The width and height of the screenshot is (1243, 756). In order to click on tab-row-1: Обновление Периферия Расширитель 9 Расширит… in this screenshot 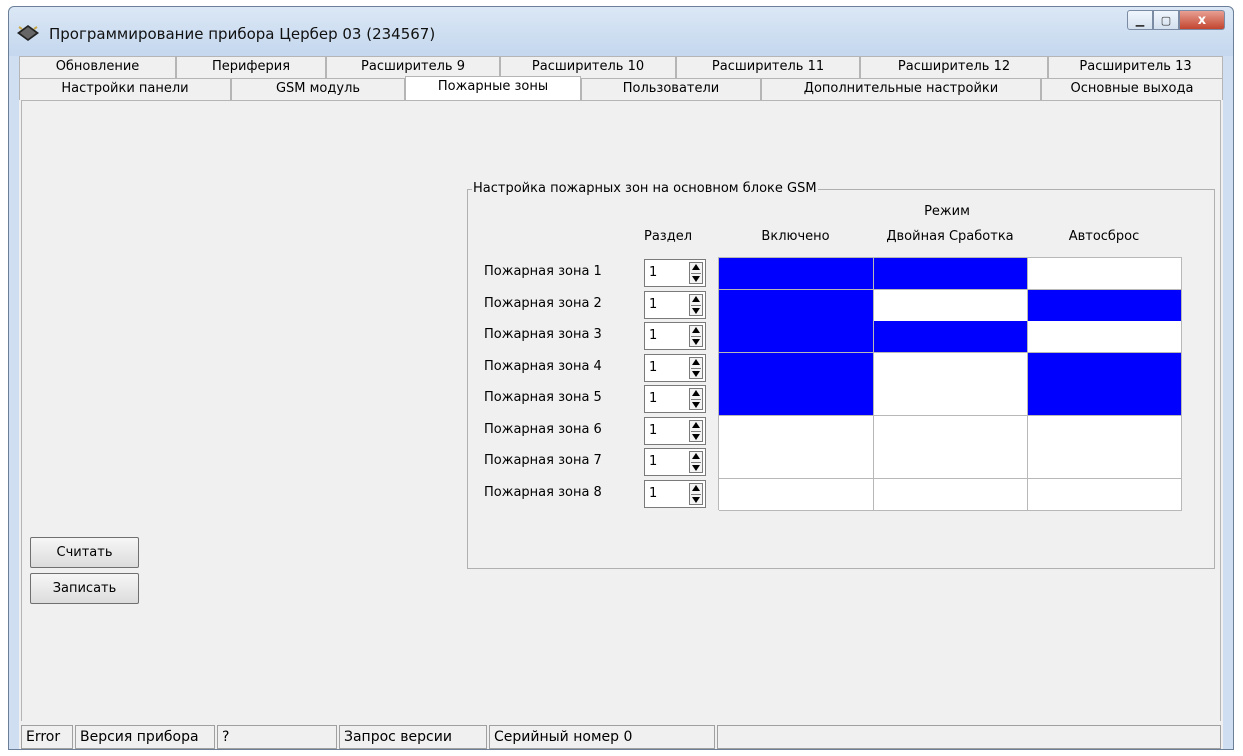, I will do `click(621, 67)`.